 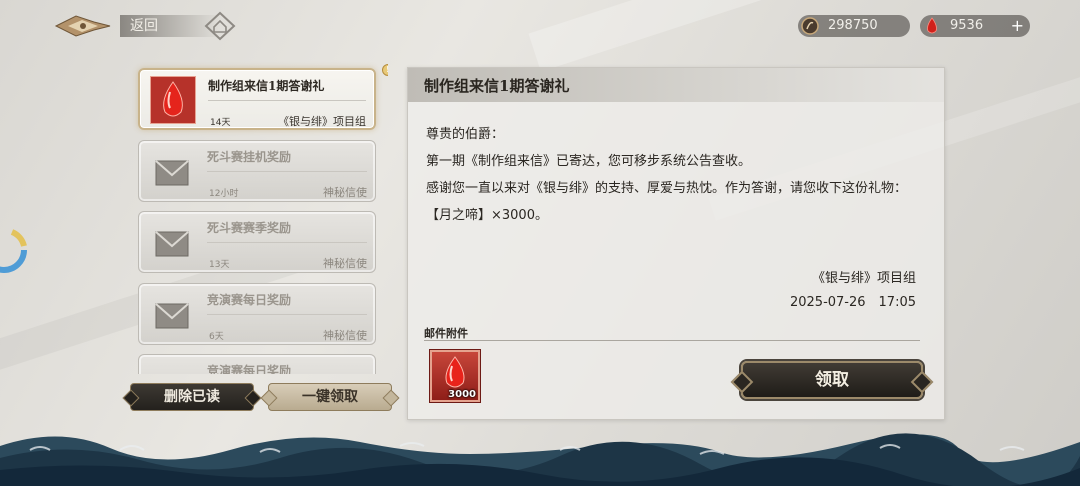 I want to click on currency-silver: 298750, so click(x=854, y=26).